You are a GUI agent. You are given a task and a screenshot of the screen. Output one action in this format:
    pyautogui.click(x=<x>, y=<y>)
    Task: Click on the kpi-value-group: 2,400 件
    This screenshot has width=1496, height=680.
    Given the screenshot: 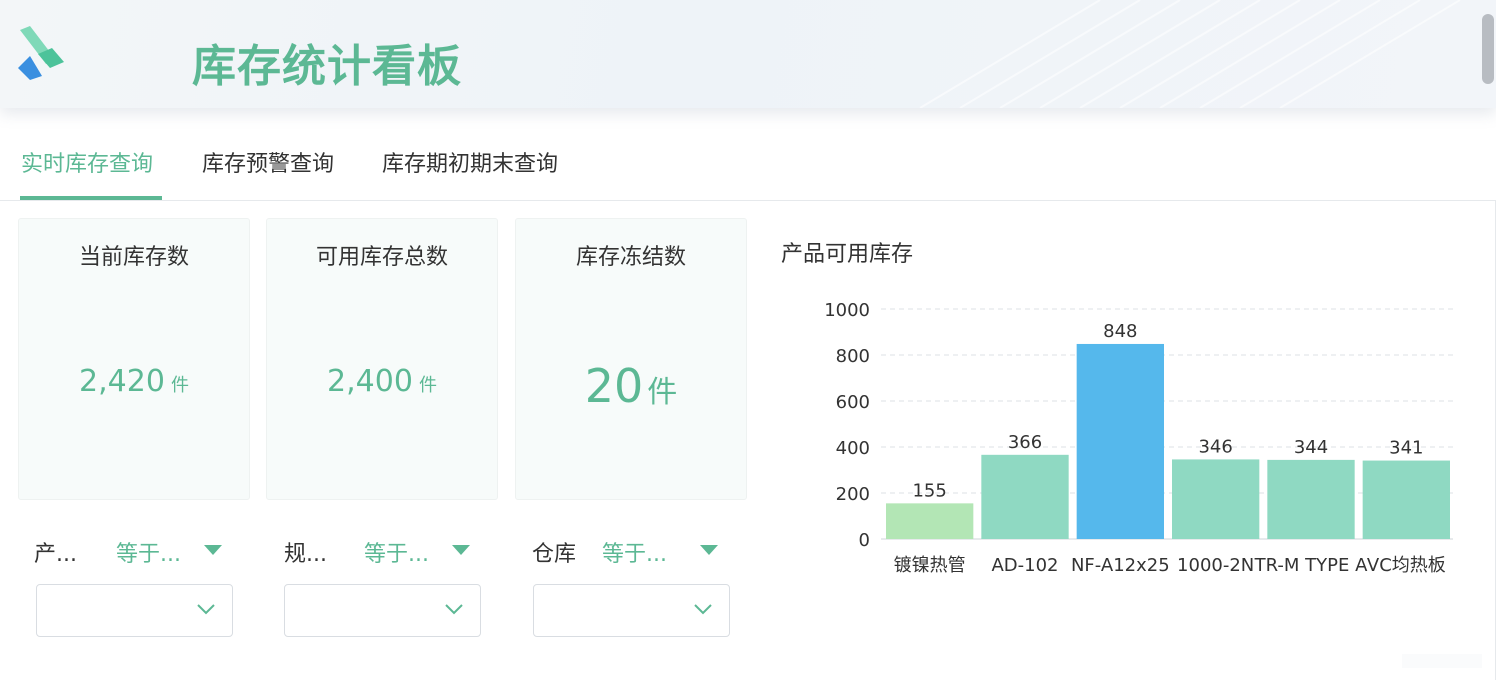 What is the action you would take?
    pyautogui.click(x=382, y=381)
    